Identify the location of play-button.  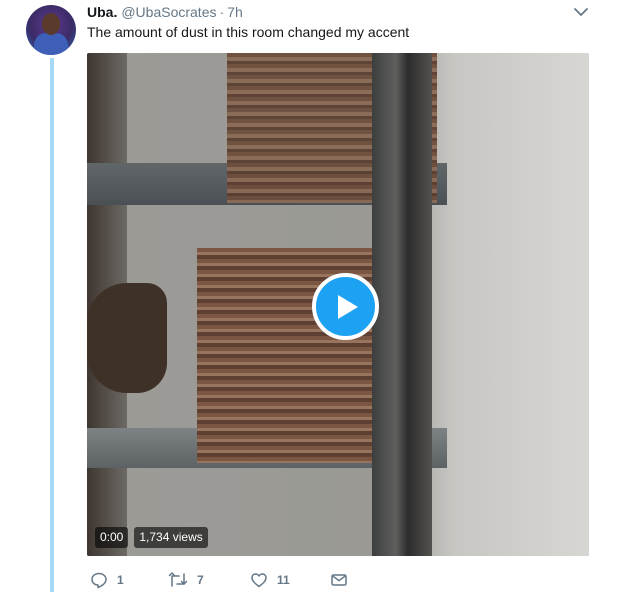
(345, 306).